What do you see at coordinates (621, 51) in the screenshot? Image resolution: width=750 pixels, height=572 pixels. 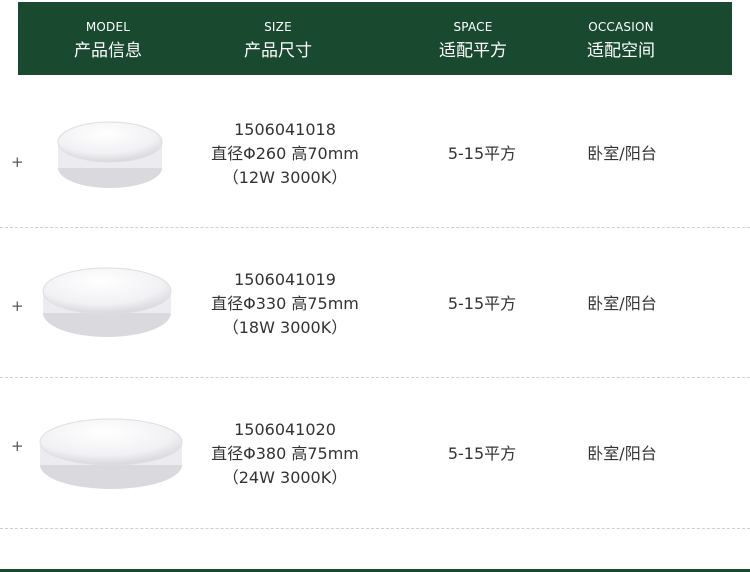 I see `header-occasion-zh: 适配空间` at bounding box center [621, 51].